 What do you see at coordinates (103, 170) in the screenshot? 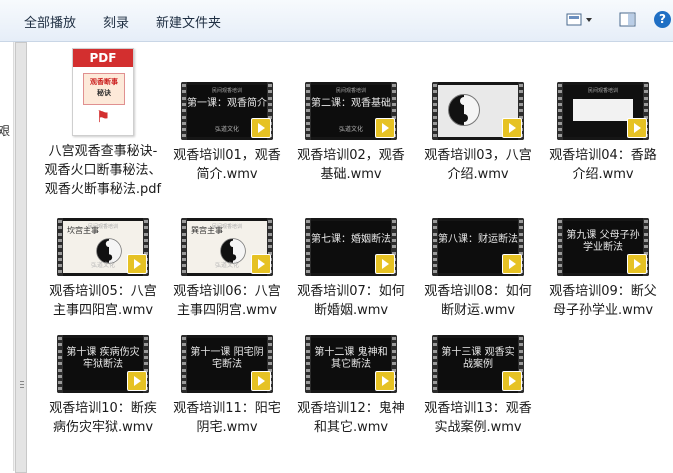
I see `file-name: 八宫观香查事秘诀-观香火口断事秘法、观香火断事秘法.pdf` at bounding box center [103, 170].